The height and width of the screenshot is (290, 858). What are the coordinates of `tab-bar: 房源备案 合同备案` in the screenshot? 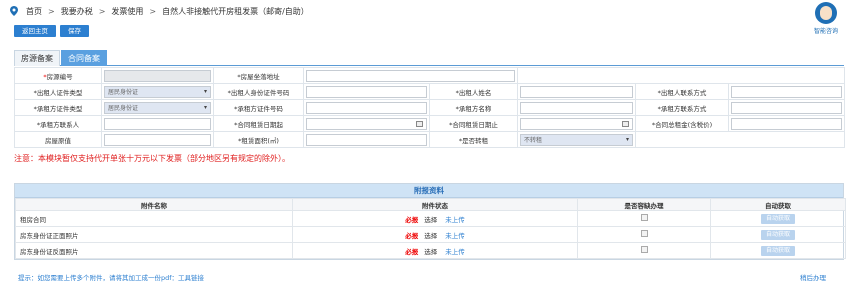 It's located at (429, 58).